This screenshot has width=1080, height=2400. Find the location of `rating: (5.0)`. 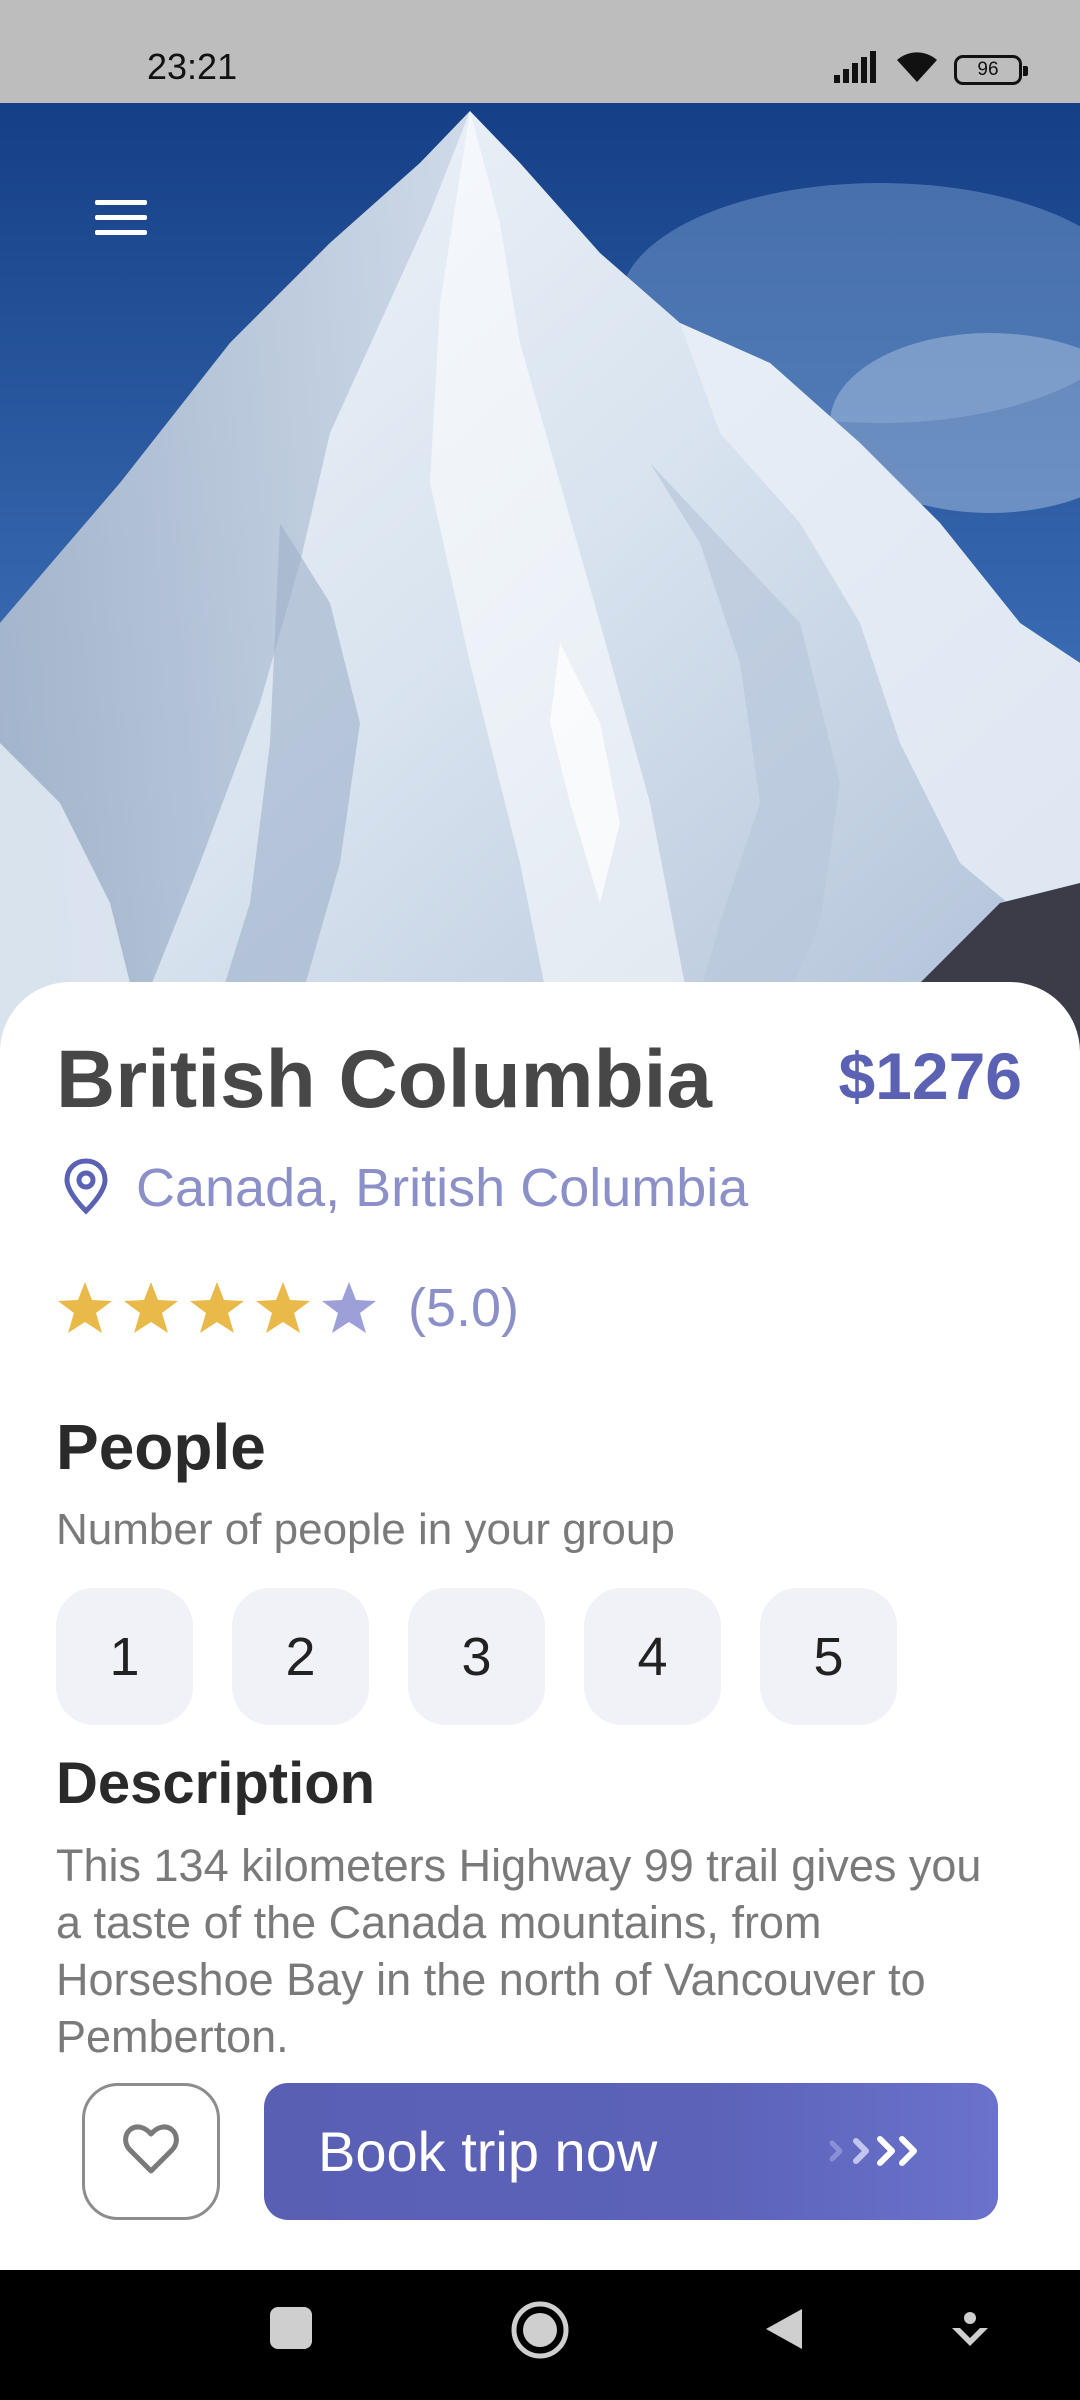

rating: (5.0) is located at coordinates (287, 1308).